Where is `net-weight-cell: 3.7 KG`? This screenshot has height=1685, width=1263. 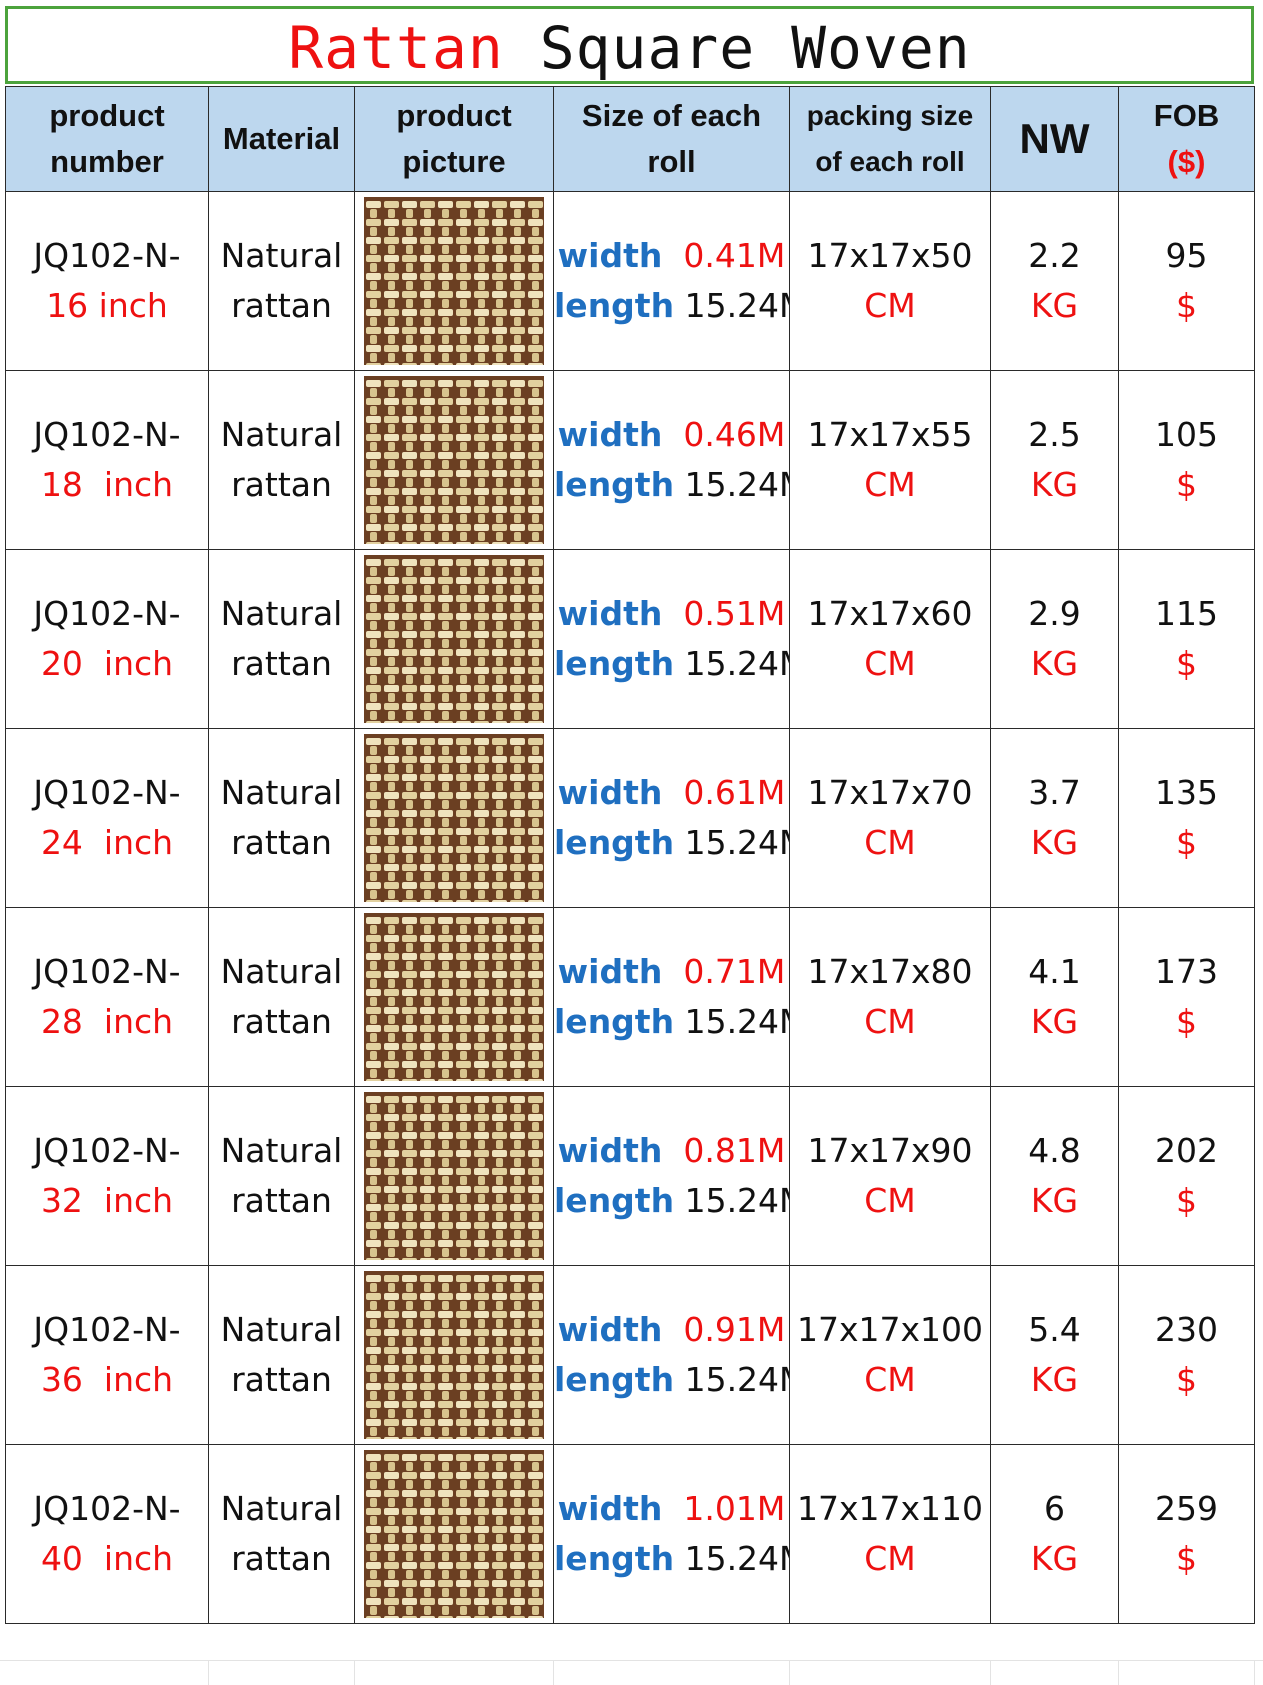 net-weight-cell: 3.7 KG is located at coordinates (1054, 818).